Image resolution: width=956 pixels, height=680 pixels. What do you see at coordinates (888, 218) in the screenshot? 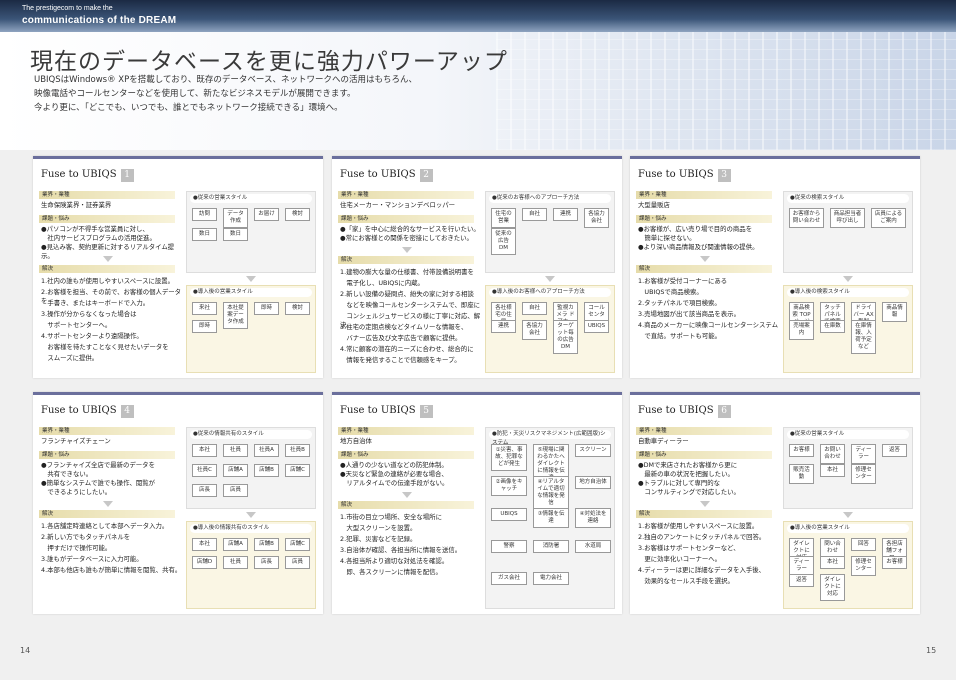
I see `diagram-node: 店員による ご案内` at bounding box center [888, 218].